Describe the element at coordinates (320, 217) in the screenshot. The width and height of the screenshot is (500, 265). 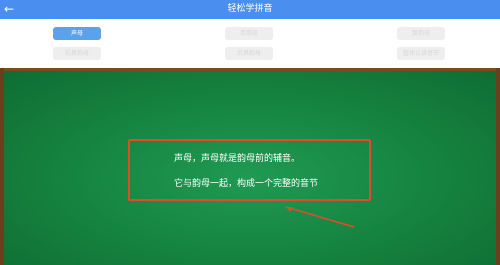
I see `pointer-arrow-icon` at that location.